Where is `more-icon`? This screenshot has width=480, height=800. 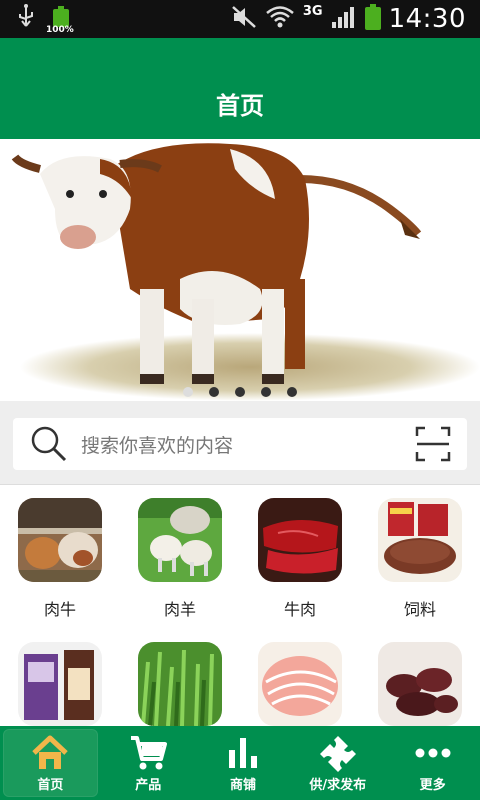 more-icon is located at coordinates (433, 753).